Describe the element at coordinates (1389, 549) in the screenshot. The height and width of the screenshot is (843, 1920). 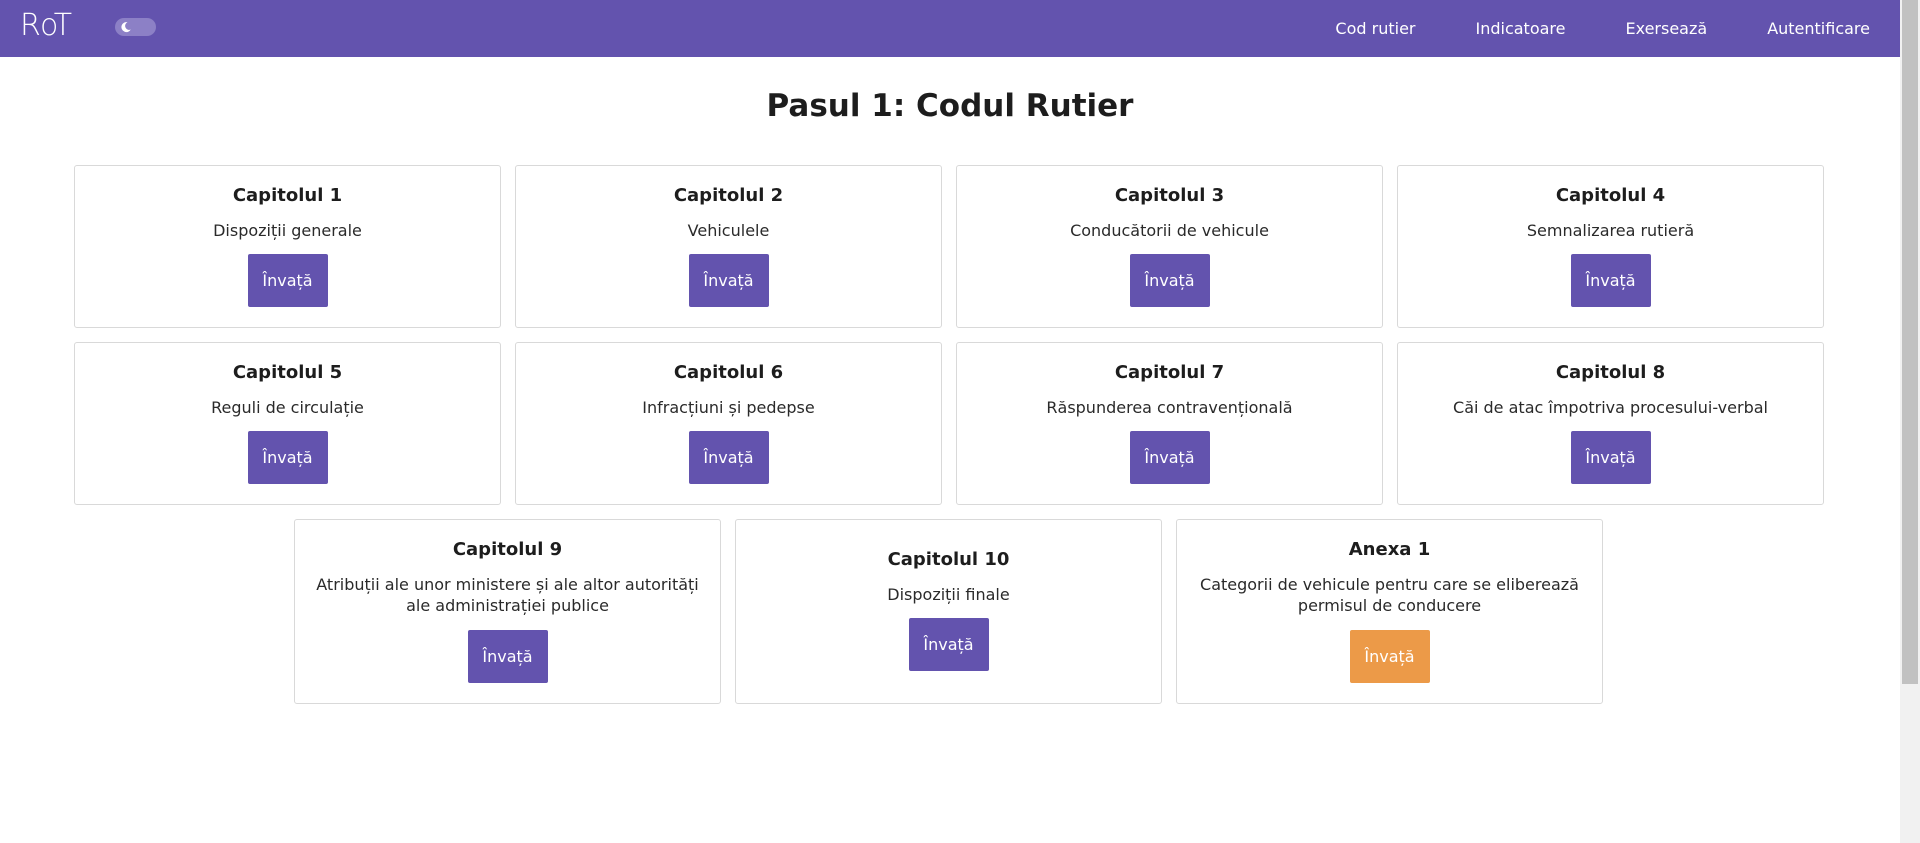
I see `card-title: Anexa 1` at that location.